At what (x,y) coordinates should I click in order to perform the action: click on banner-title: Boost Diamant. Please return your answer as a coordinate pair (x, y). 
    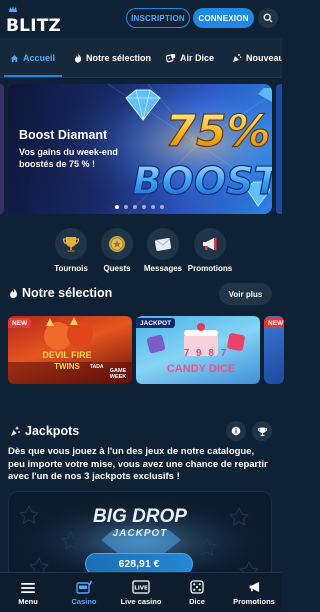
    Looking at the image, I should click on (63, 135).